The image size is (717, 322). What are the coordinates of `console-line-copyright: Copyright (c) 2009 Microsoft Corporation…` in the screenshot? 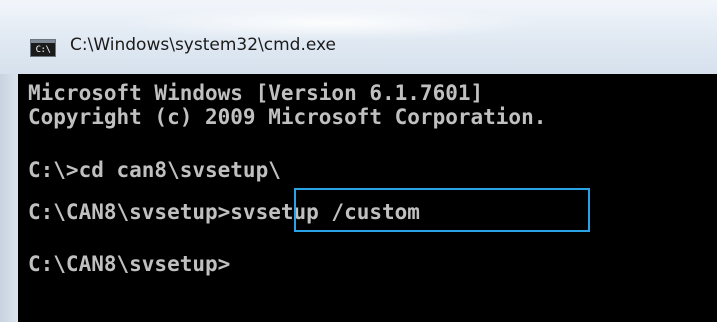 It's located at (287, 117).